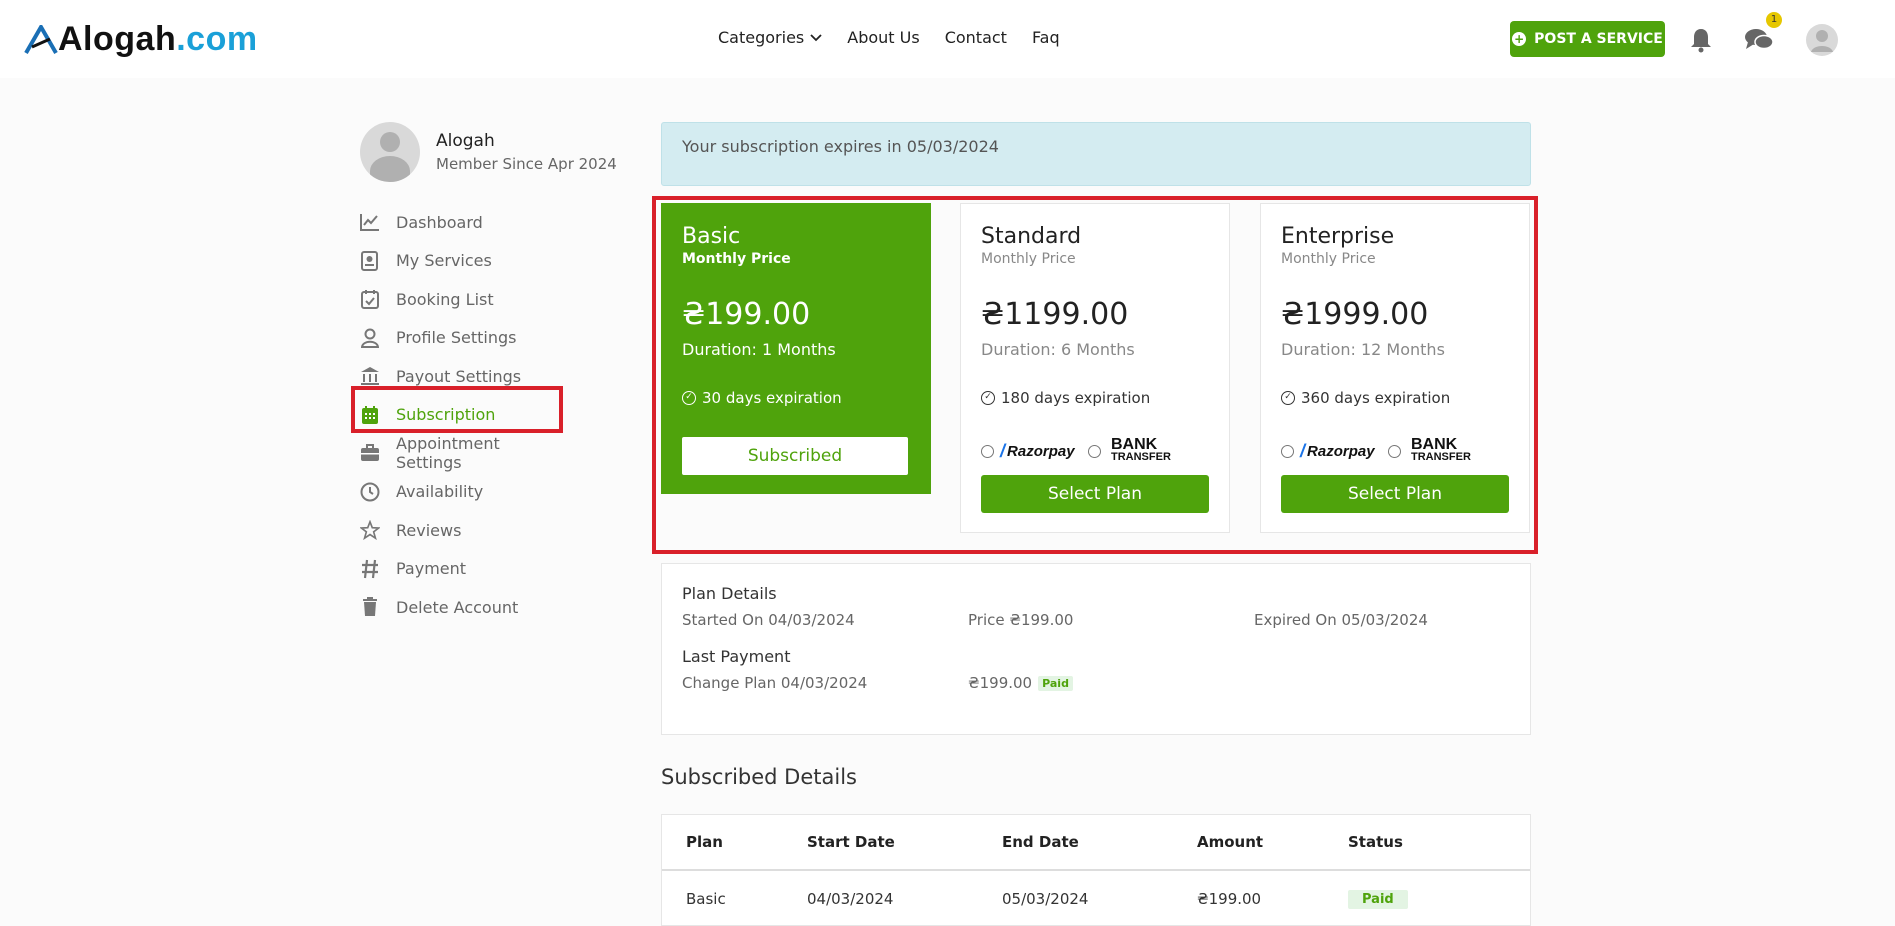  I want to click on sidebar-item-label: Payout Settings, so click(459, 376).